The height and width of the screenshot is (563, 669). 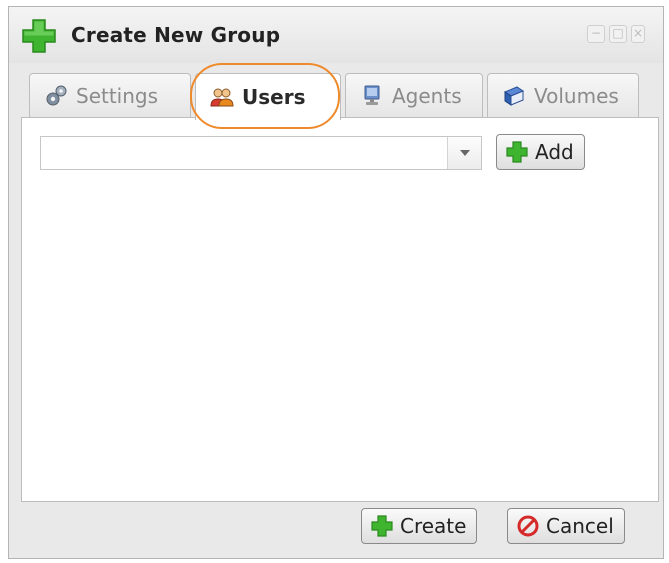 What do you see at coordinates (580, 526) in the screenshot?
I see `cancel-button-label: Cancel` at bounding box center [580, 526].